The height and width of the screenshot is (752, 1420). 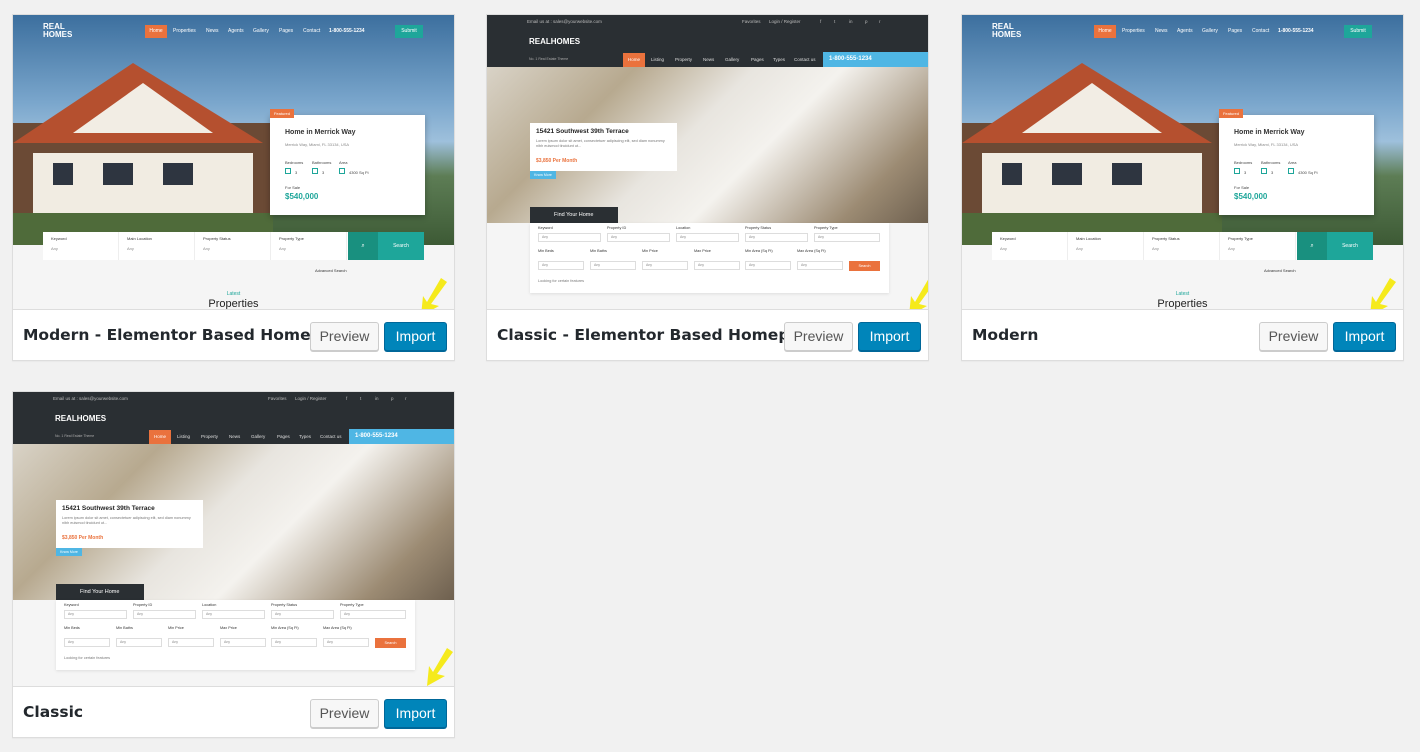 I want to click on demo-name: Modern - Elementor Based Homepage, so click(x=188, y=335).